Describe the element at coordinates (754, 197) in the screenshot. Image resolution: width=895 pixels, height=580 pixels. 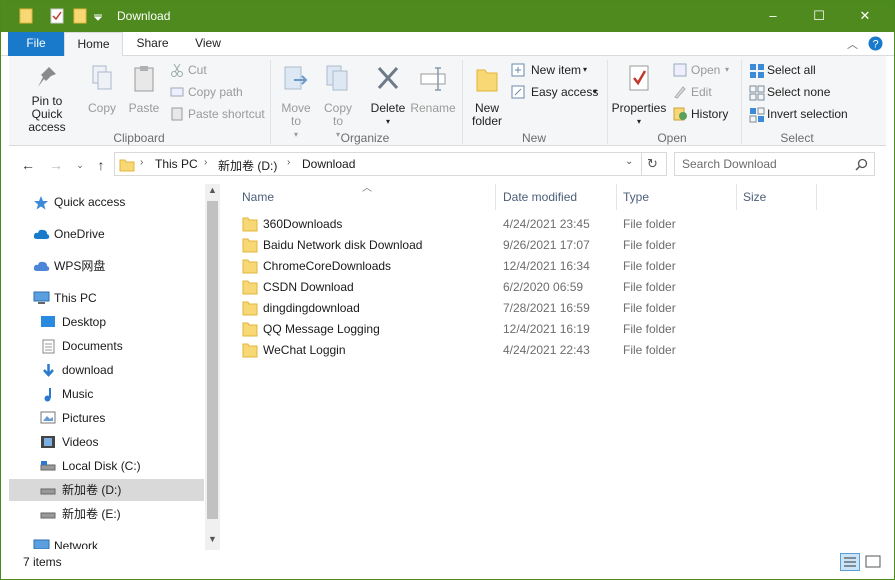
I see `column-header-size: Size` at that location.